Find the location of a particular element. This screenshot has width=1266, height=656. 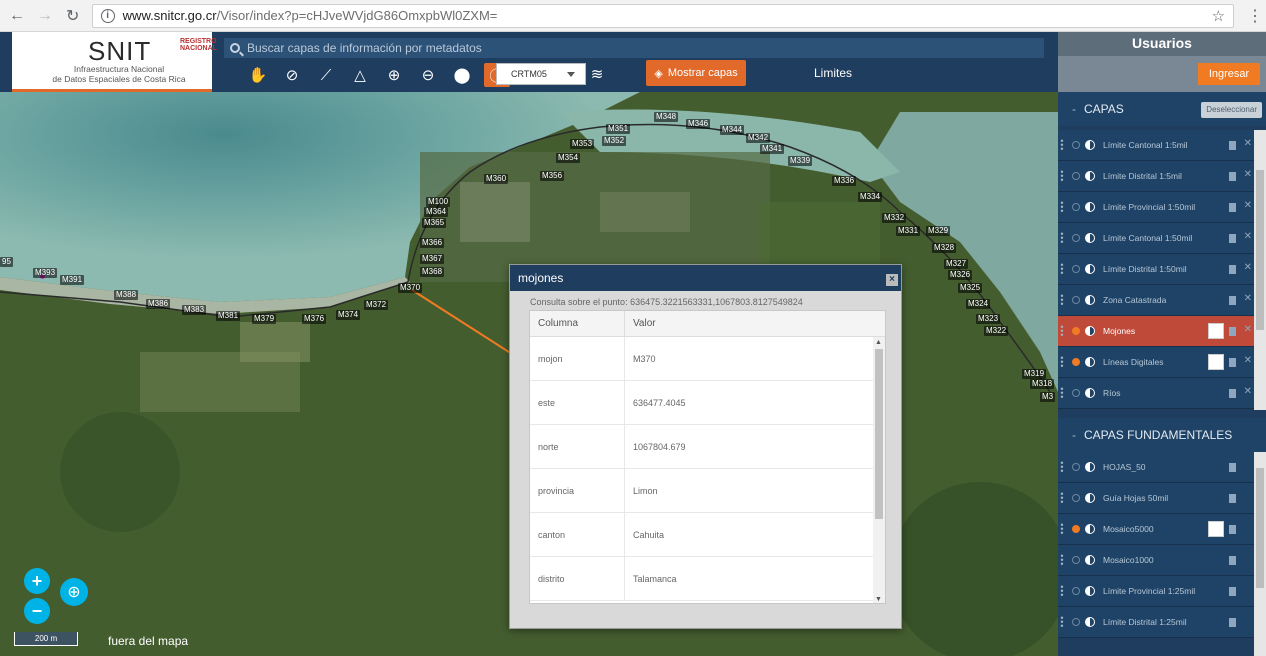

deselect-button: Deseleccionar is located at coordinates (1231, 110).